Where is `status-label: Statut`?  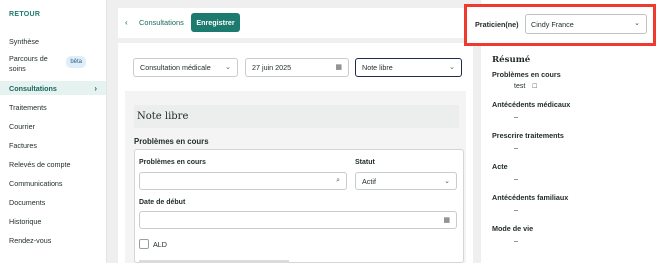 status-label: Statut is located at coordinates (365, 162).